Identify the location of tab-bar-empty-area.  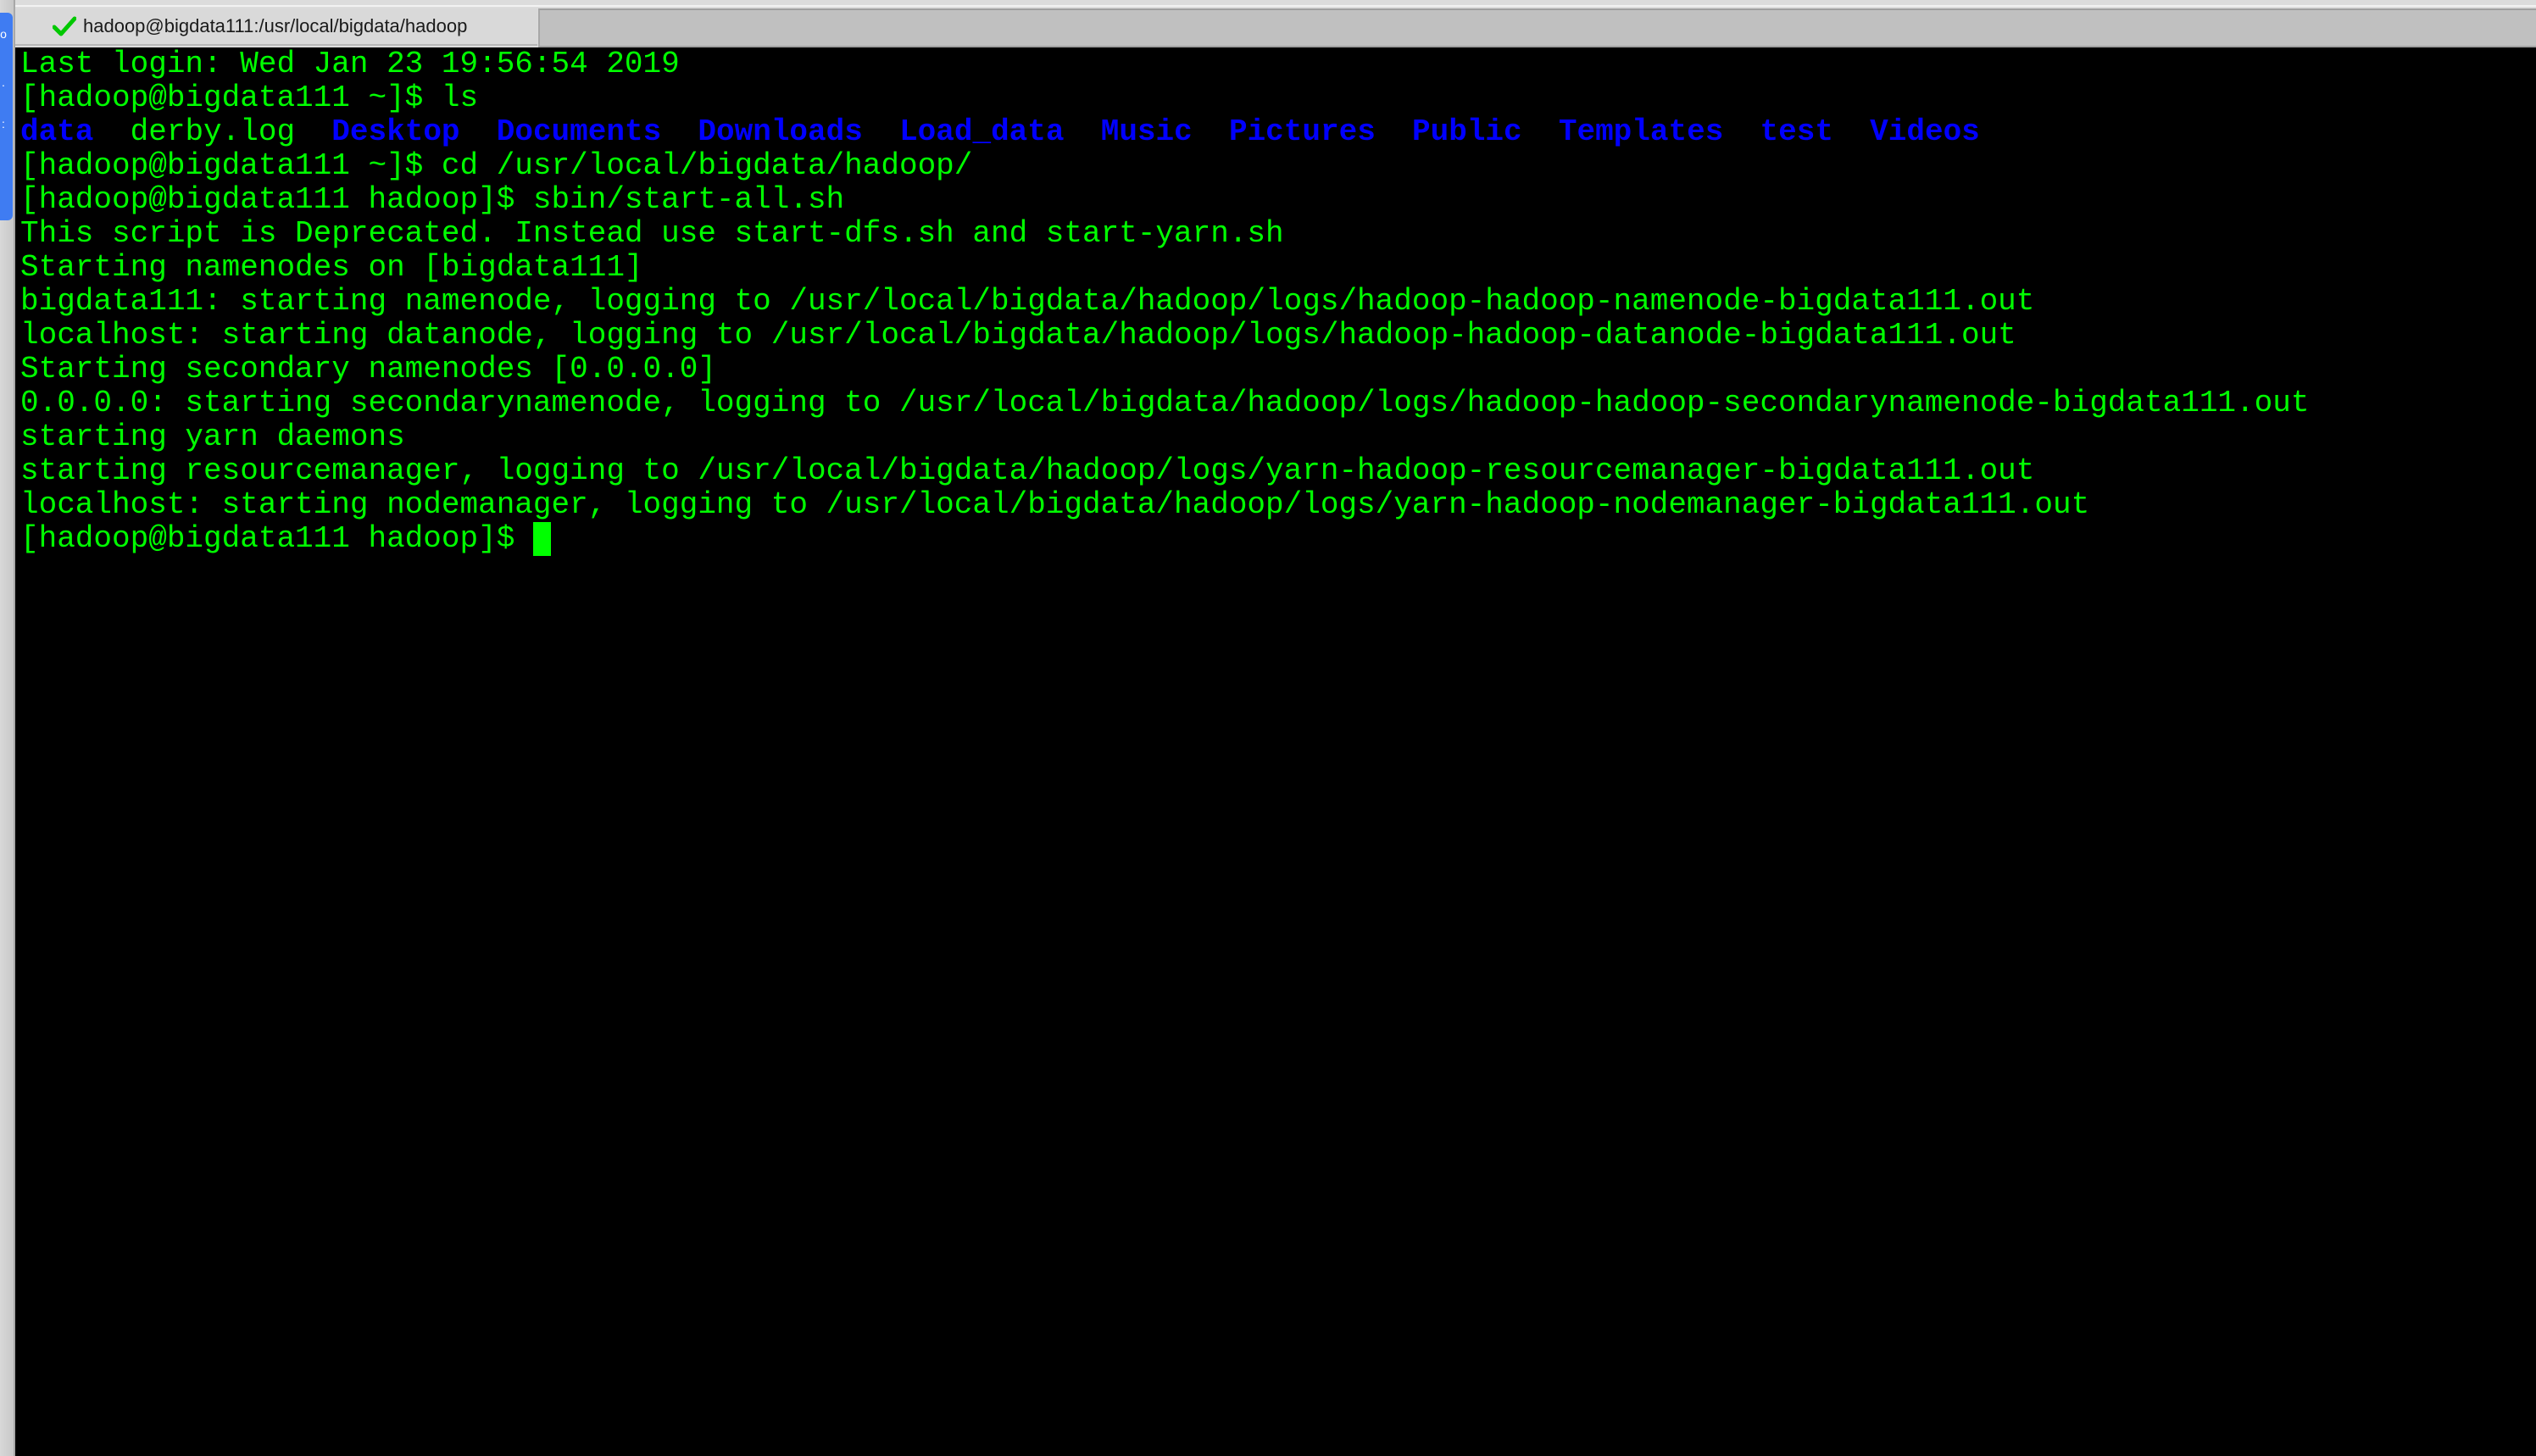
(1537, 28).